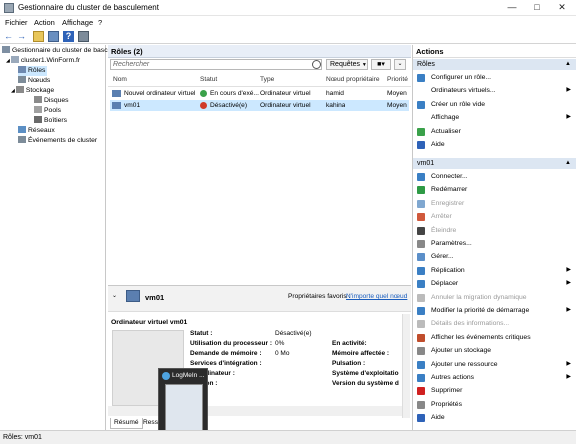 This screenshot has width=576, height=444. What do you see at coordinates (494, 163) in the screenshot?
I see `actions-section-vm: vm01 ▲` at bounding box center [494, 163].